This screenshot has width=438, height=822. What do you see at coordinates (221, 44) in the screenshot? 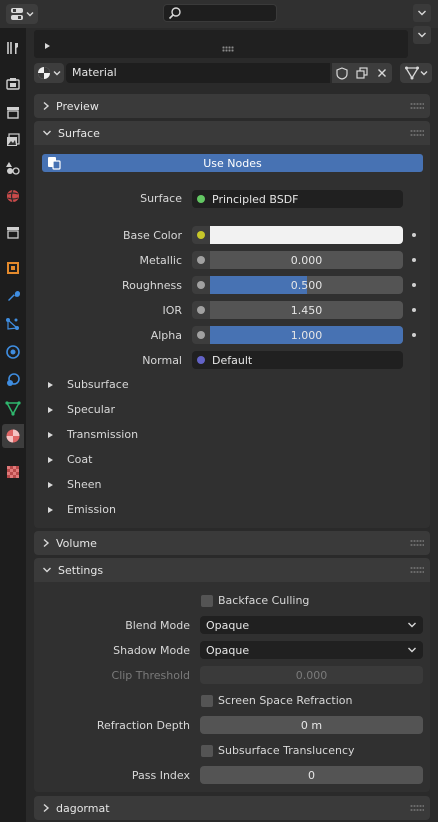
I see `material-slot-list` at bounding box center [221, 44].